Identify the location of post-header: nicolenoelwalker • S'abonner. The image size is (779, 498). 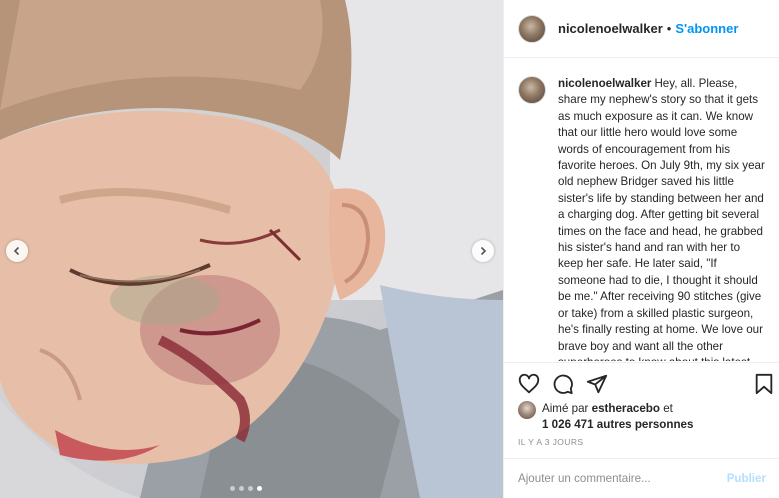
(641, 29).